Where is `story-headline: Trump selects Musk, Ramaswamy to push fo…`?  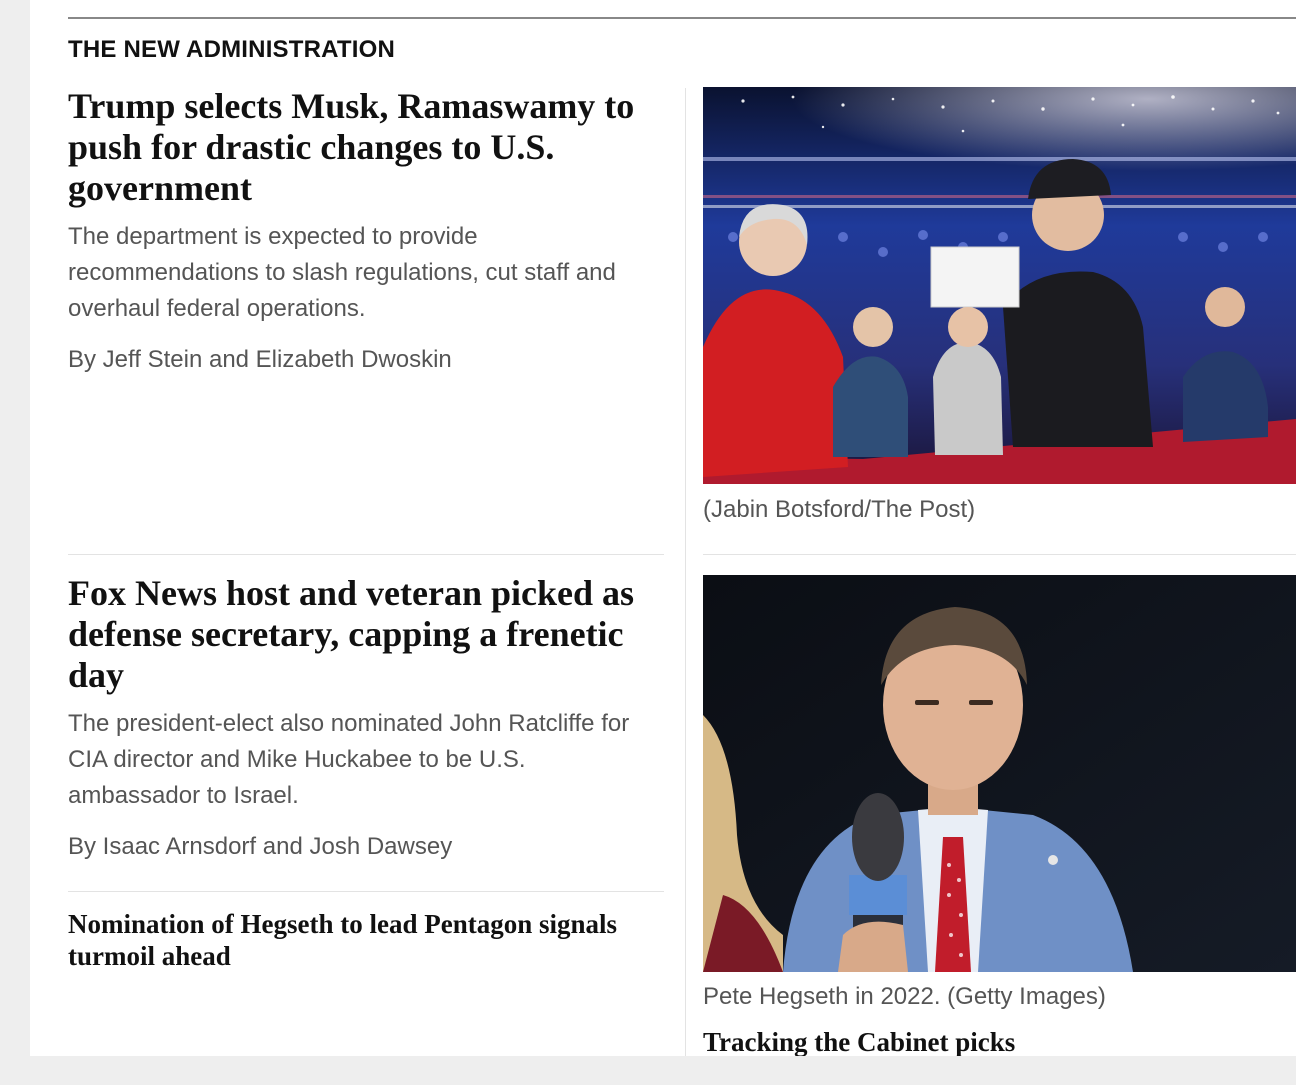 story-headline: Trump selects Musk, Ramaswamy to push fo… is located at coordinates (366, 147).